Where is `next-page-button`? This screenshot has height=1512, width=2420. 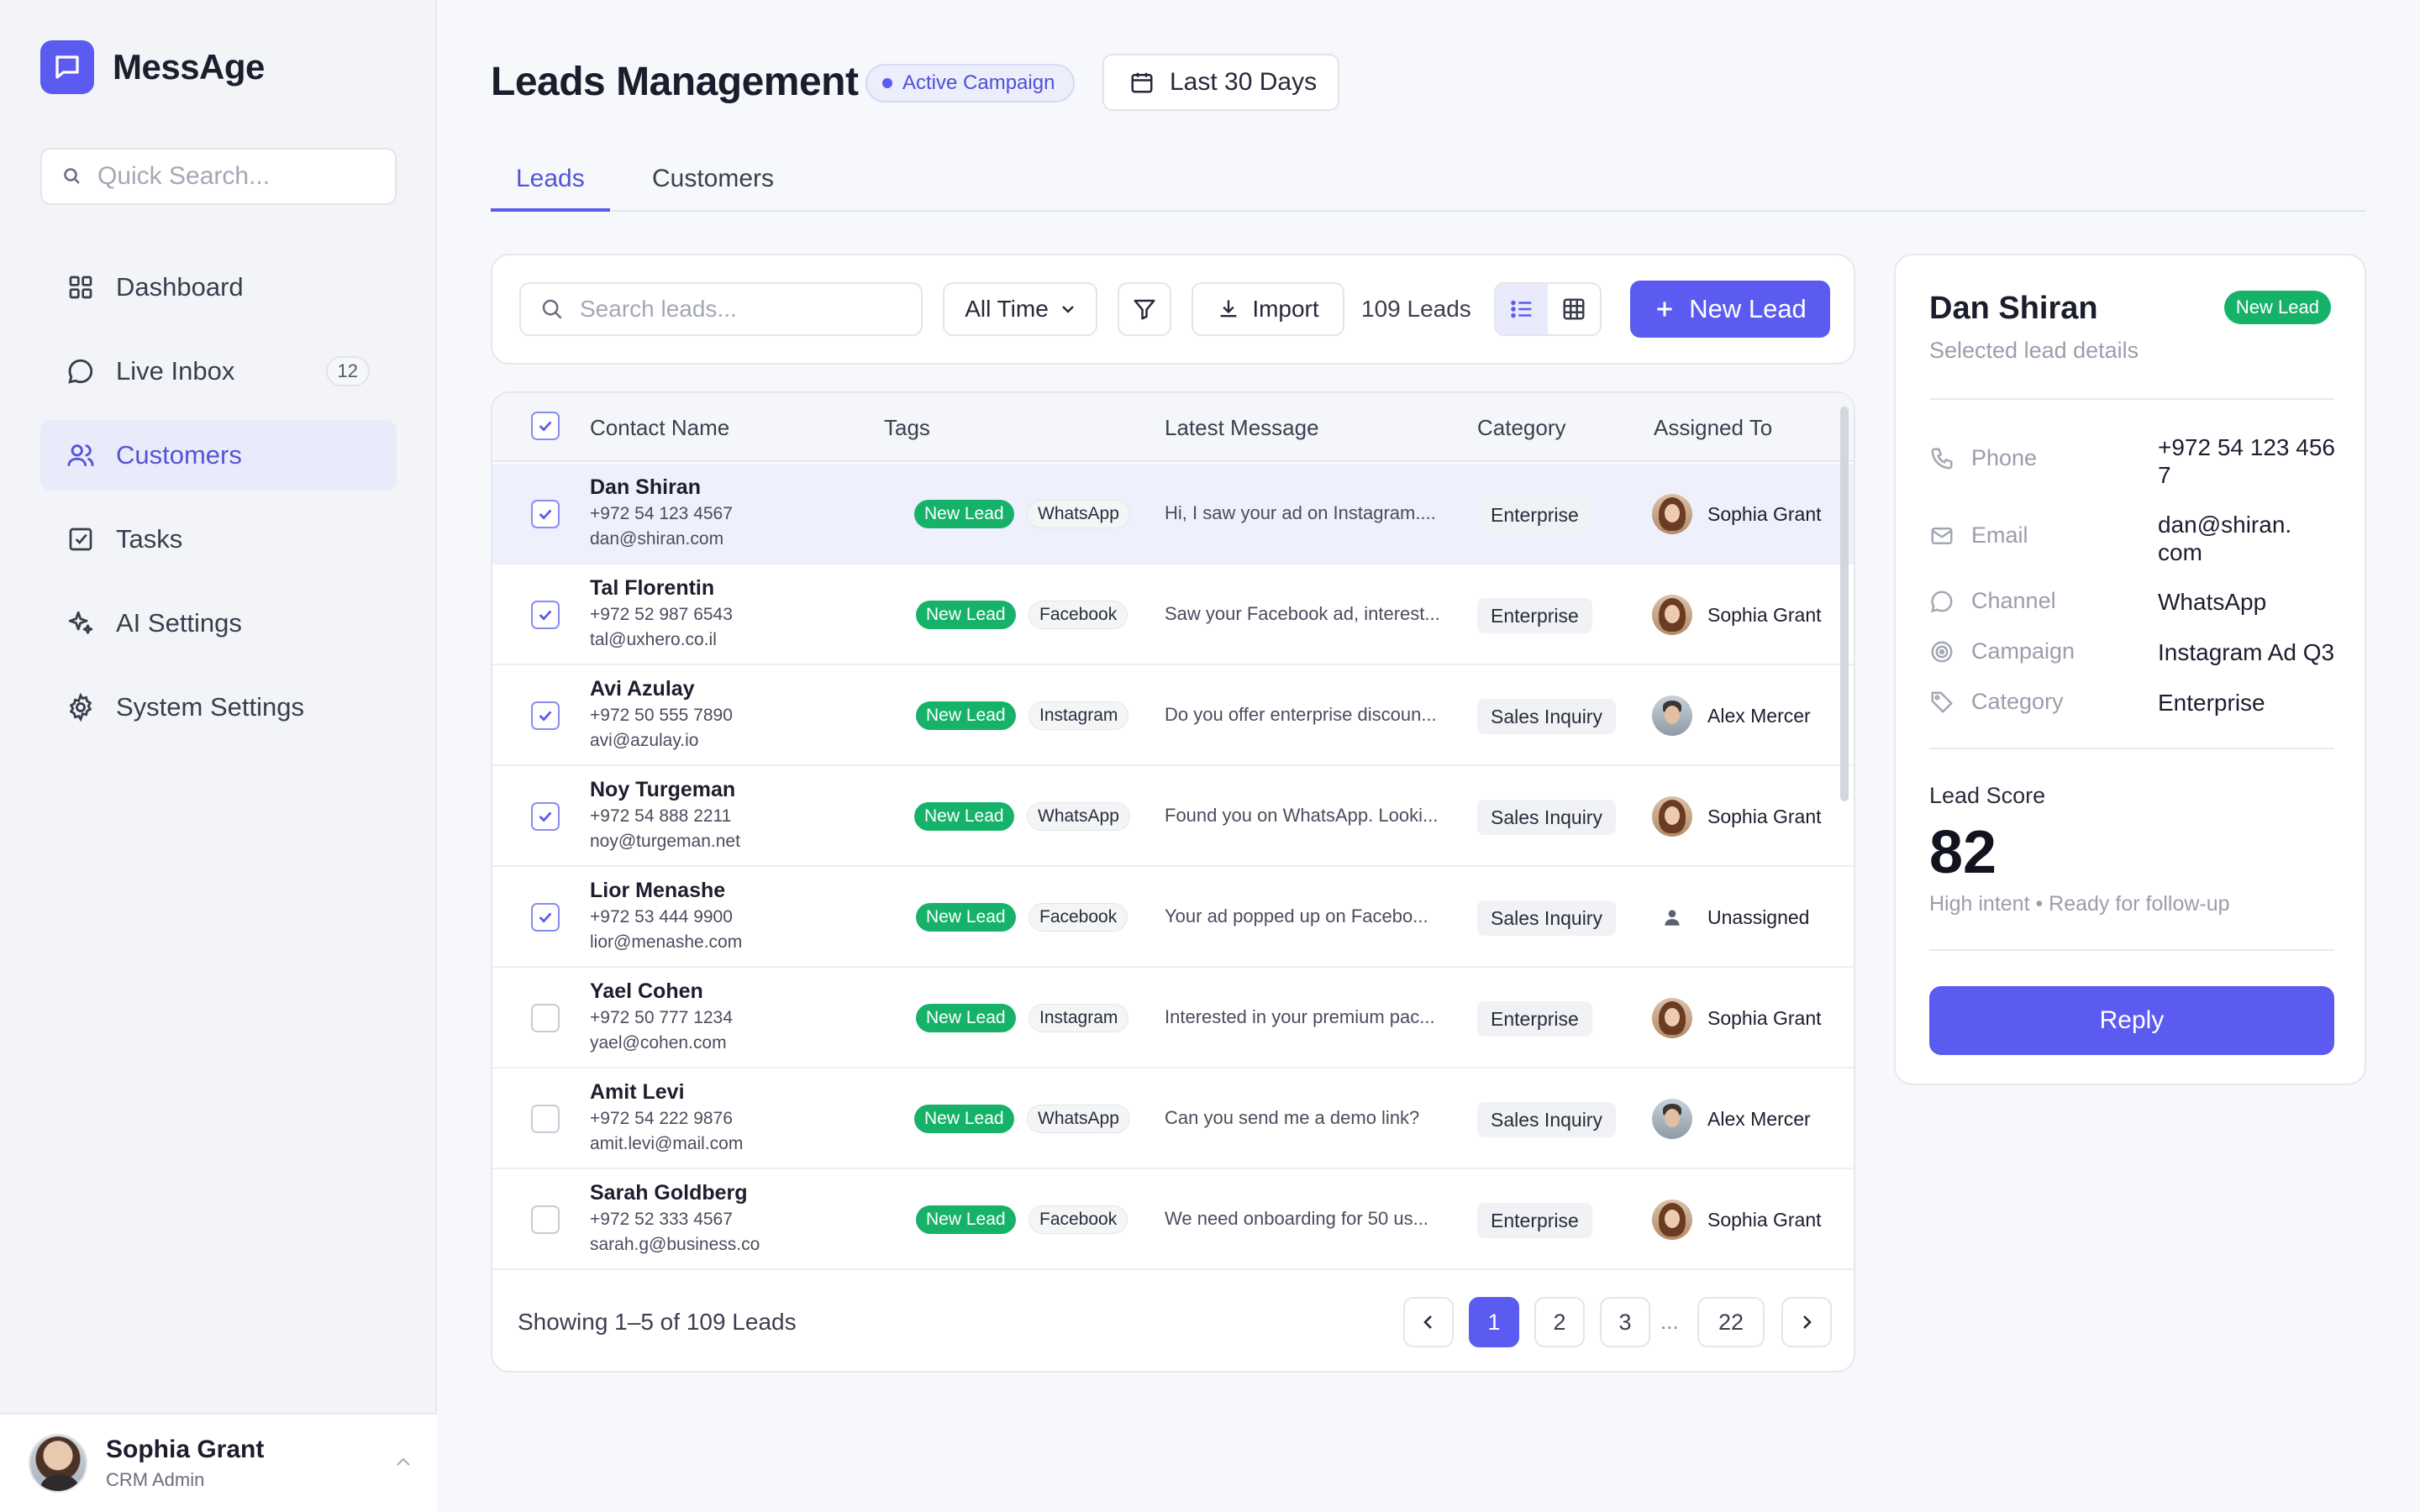
next-page-button is located at coordinates (1806, 1322).